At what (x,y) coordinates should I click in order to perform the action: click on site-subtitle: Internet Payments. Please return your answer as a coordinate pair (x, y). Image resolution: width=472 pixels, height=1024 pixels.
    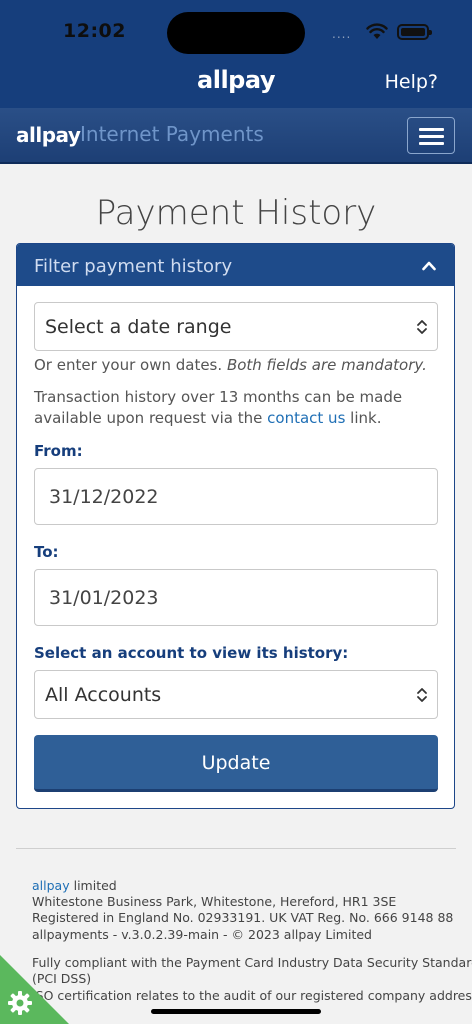
    Looking at the image, I should click on (172, 134).